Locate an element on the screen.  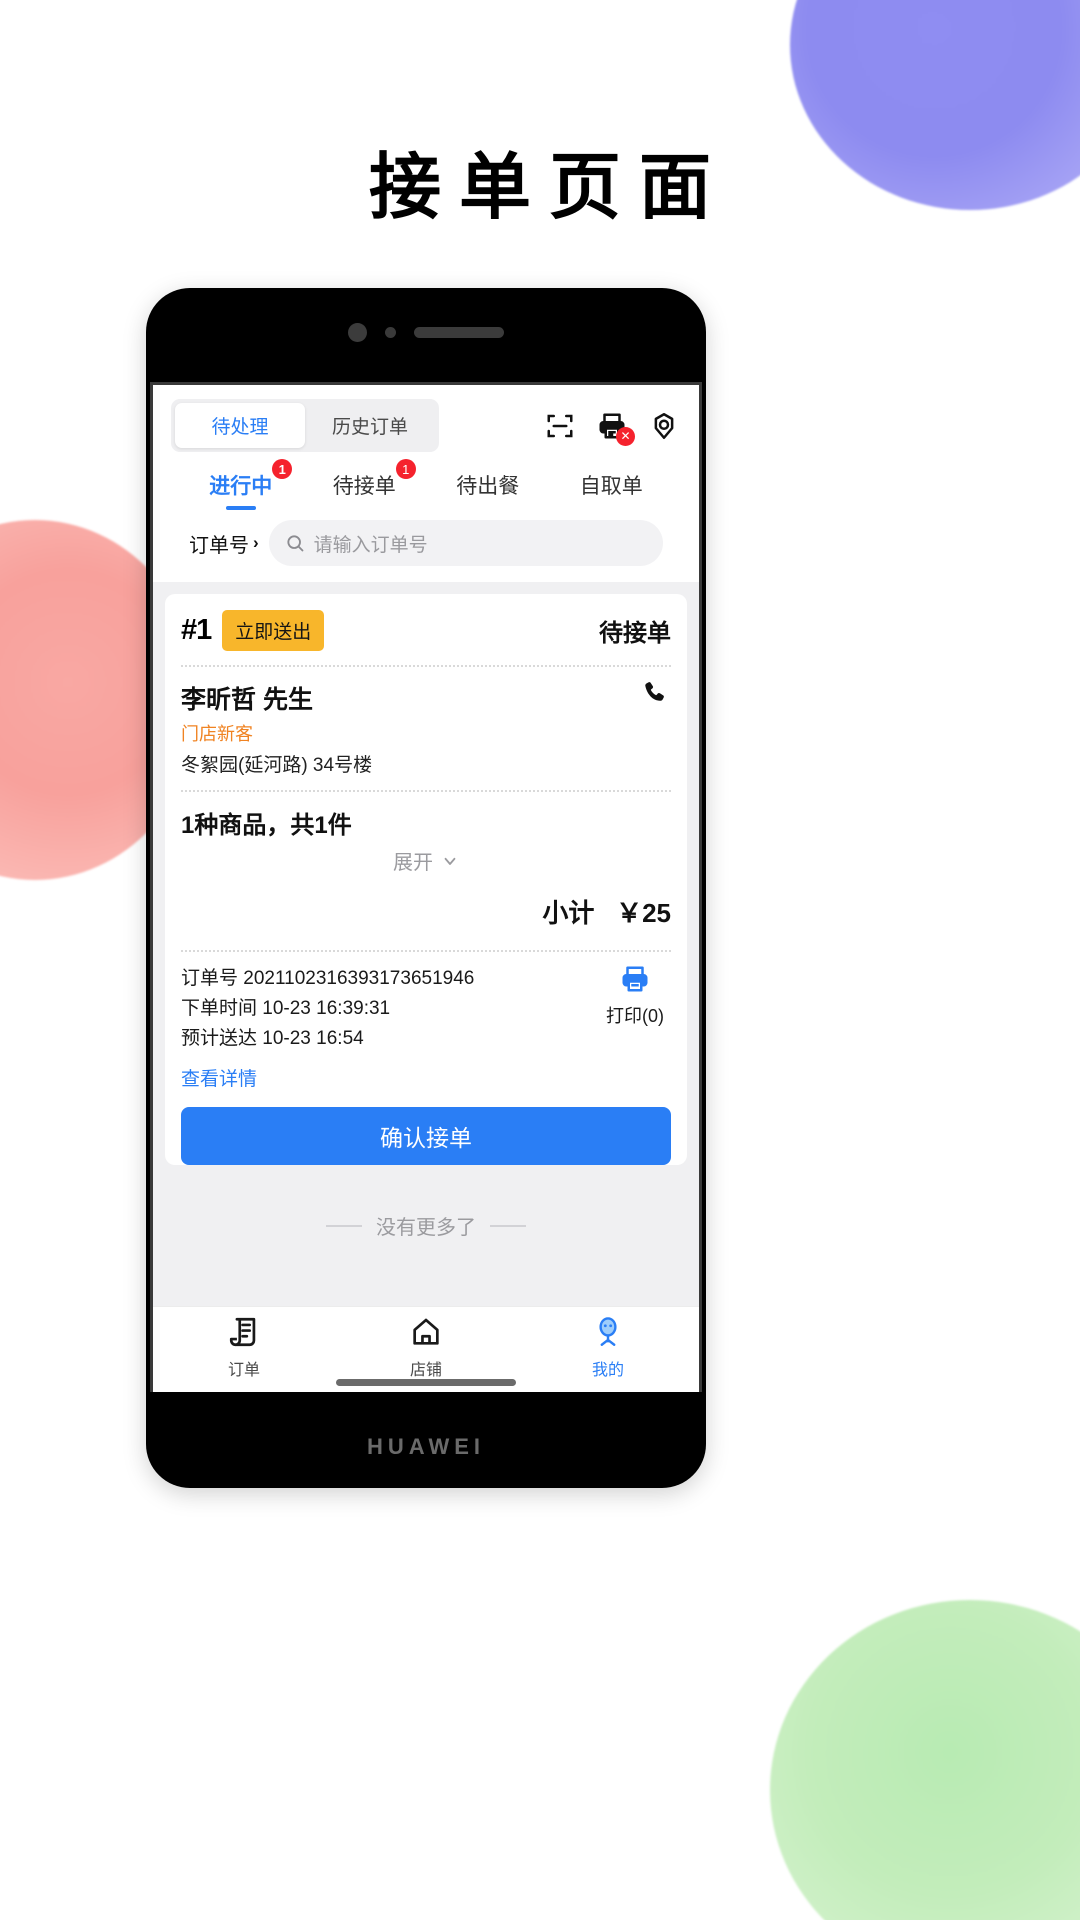
tab-active-underline is located at coordinates (240, 508).